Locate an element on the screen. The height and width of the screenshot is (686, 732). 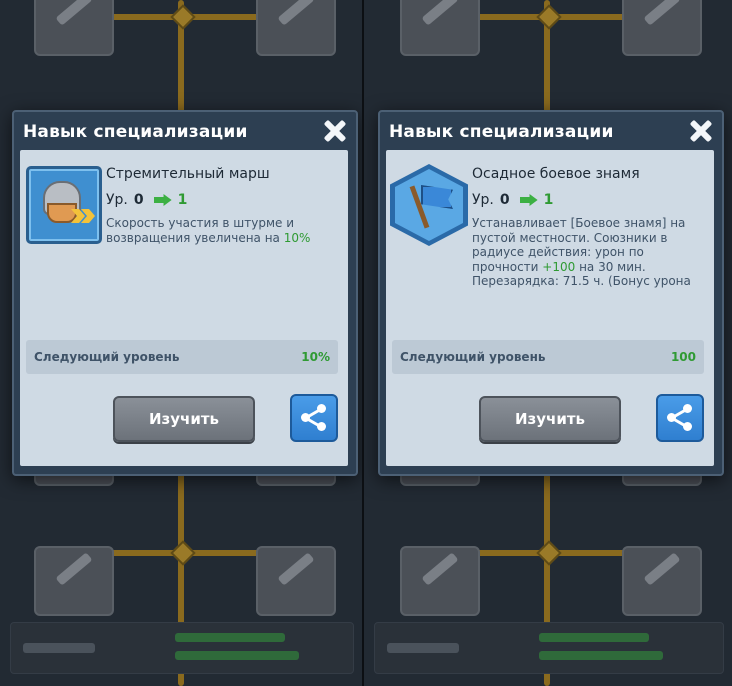
next-level-bar: Следующий уровень 100 is located at coordinates (548, 357).